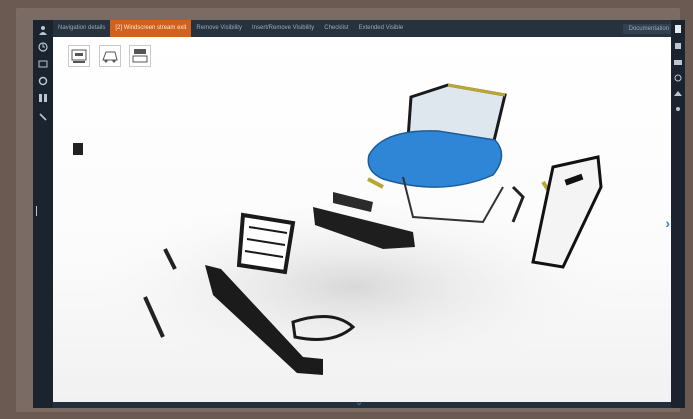 Image resolution: width=693 pixels, height=419 pixels. Describe the element at coordinates (567, 212) in the screenshot. I see `door-panel` at that location.